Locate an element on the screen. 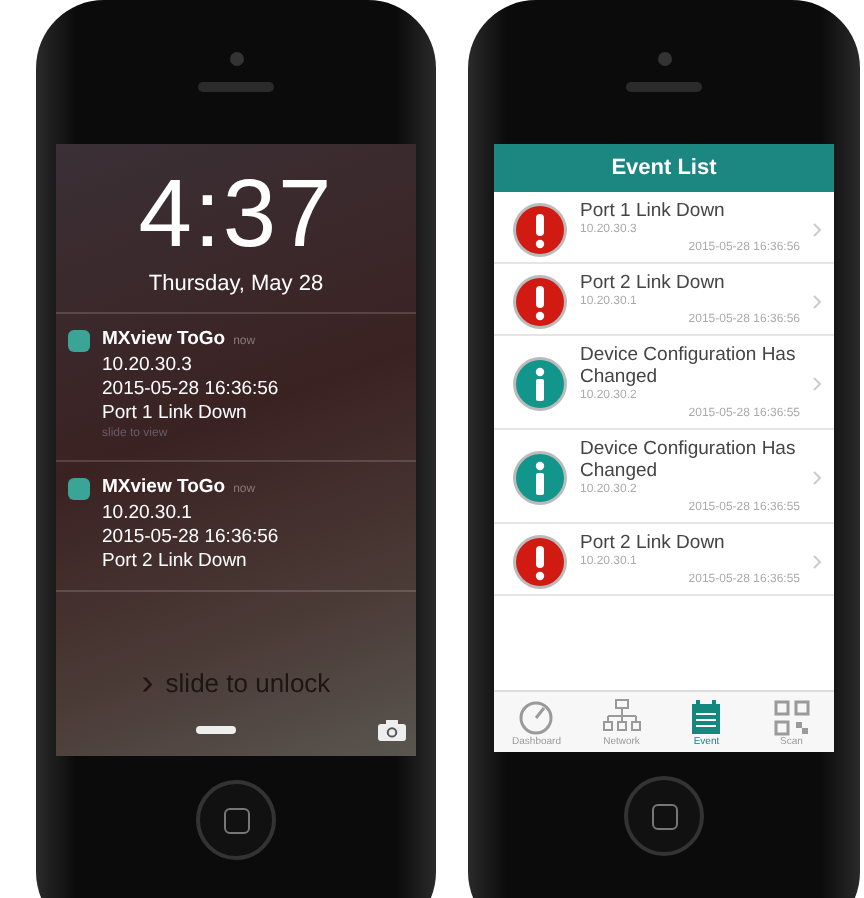  notification-text: 10.20.30.3 is located at coordinates (148, 366).